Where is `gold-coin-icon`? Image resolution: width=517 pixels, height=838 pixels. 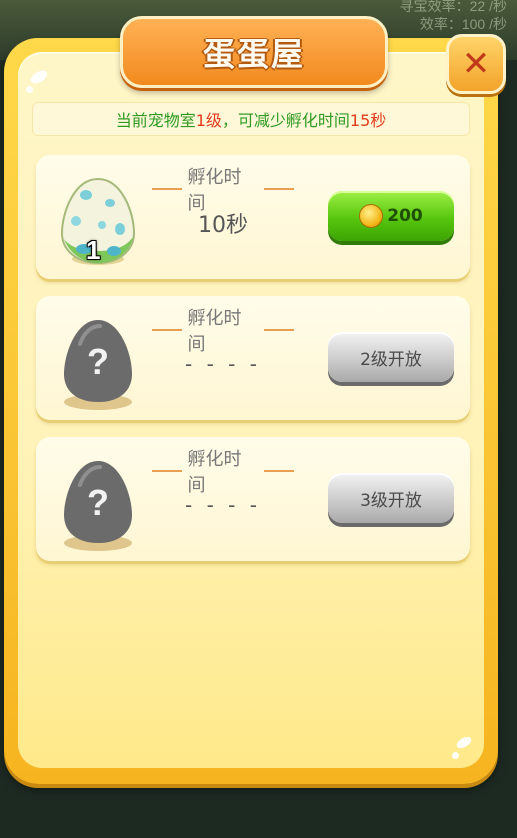 gold-coin-icon is located at coordinates (371, 216).